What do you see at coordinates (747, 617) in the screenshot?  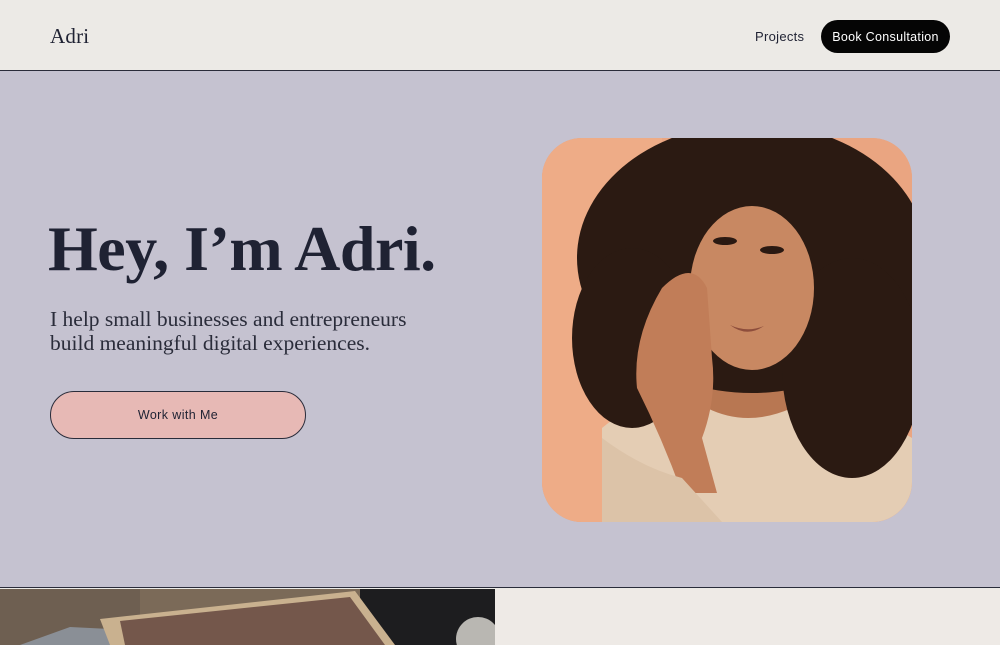 I see `project-card-panel` at bounding box center [747, 617].